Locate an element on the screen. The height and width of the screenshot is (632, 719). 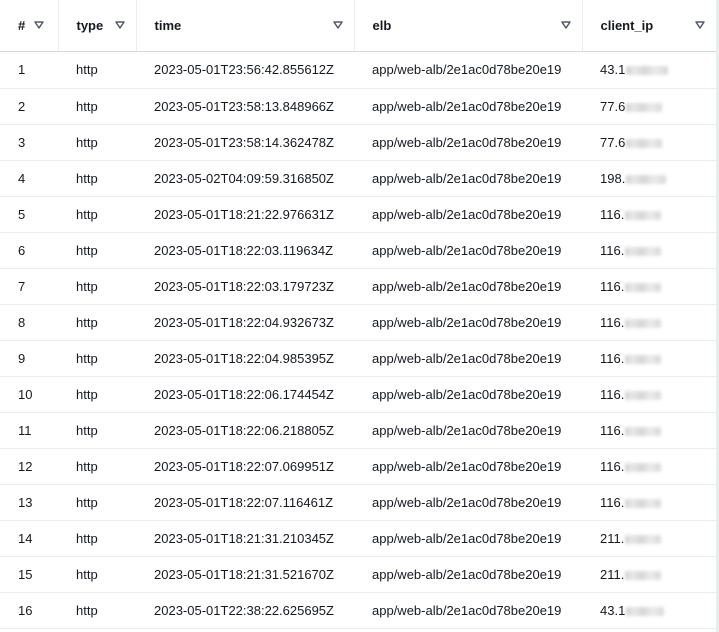
cell-client-ip: 198. is located at coordinates (649, 178).